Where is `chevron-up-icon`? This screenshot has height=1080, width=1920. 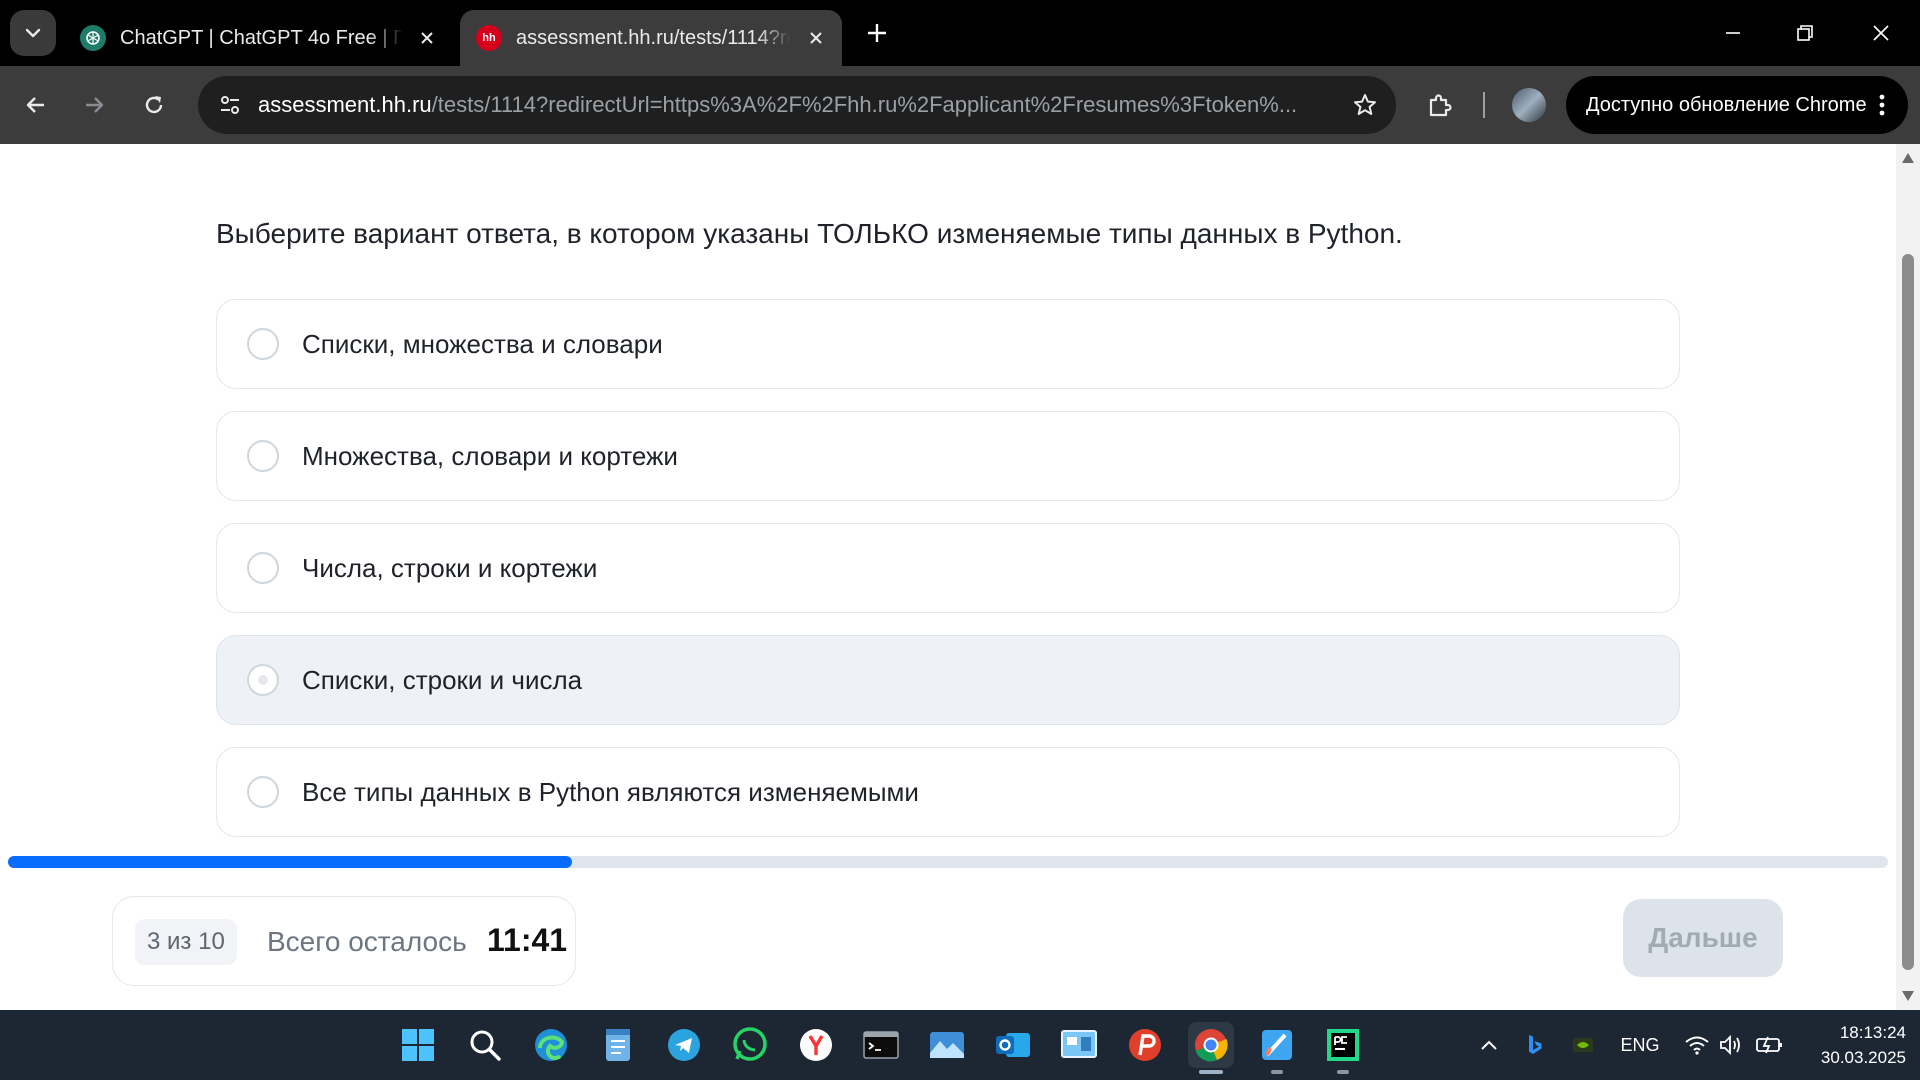
chevron-up-icon is located at coordinates (1489, 1045).